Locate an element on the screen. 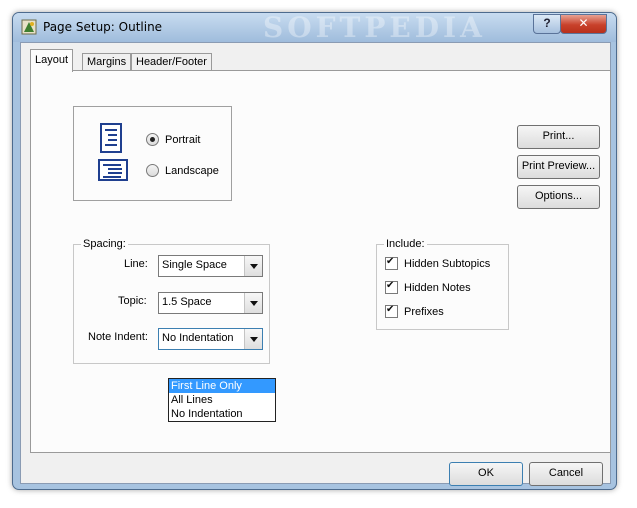 The height and width of the screenshot is (508, 637). portrait-radio: Portrait is located at coordinates (173, 139).